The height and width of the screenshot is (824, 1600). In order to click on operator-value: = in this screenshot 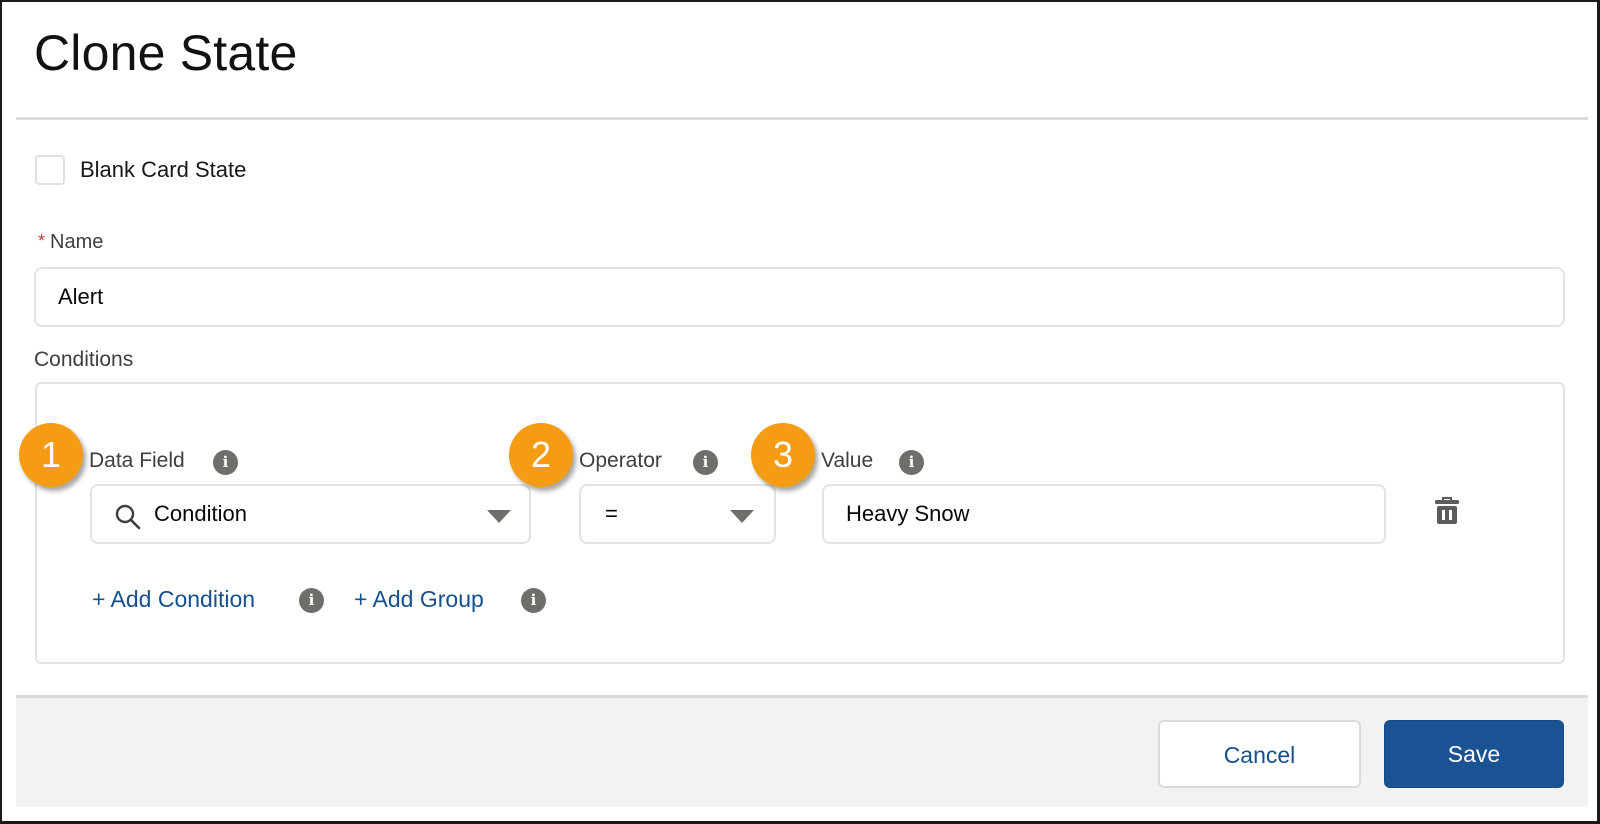, I will do `click(611, 513)`.